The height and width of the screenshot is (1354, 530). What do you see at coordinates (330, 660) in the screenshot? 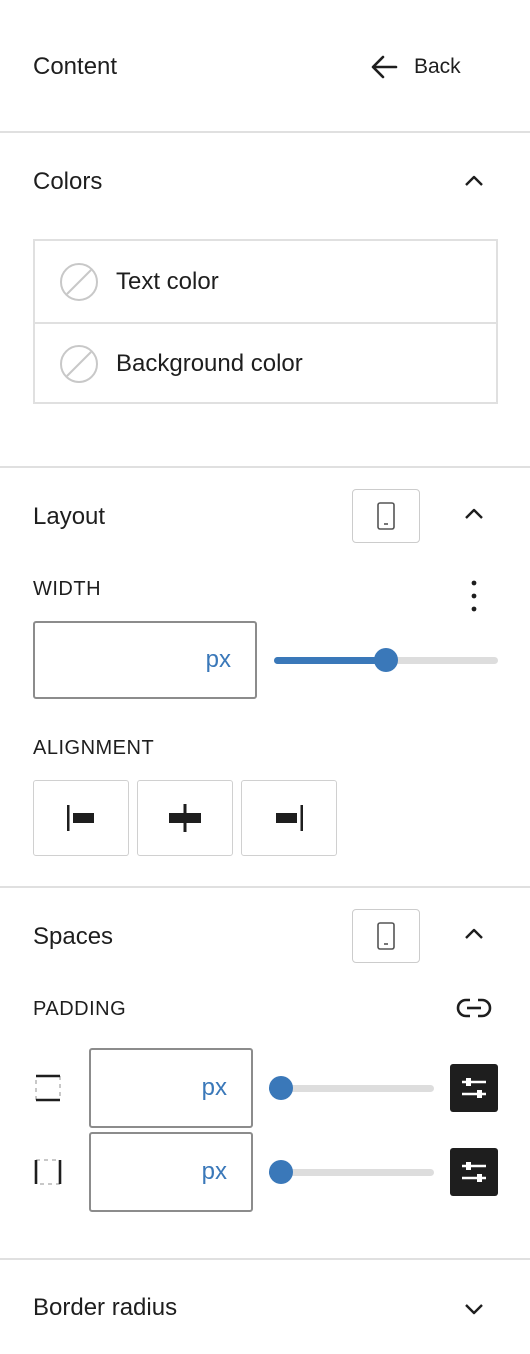
I see `slider-fill` at bounding box center [330, 660].